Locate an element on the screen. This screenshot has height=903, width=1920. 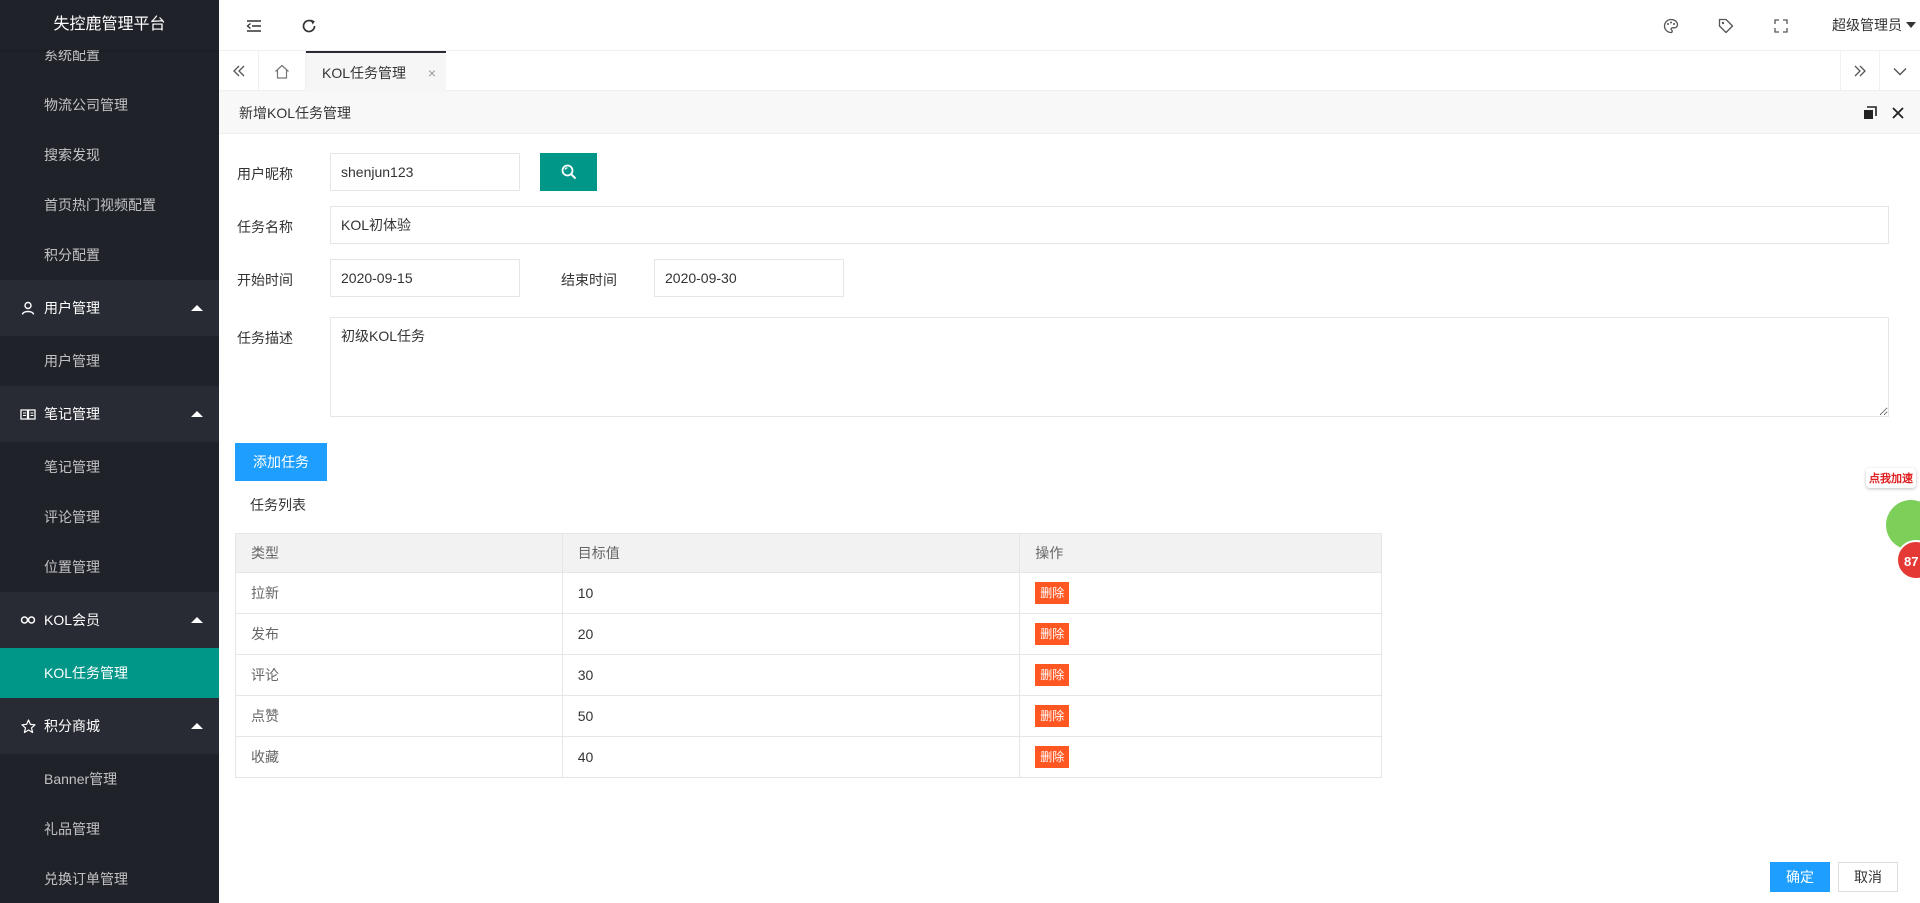
sidebar-group-label: 用户管理 is located at coordinates (72, 308).